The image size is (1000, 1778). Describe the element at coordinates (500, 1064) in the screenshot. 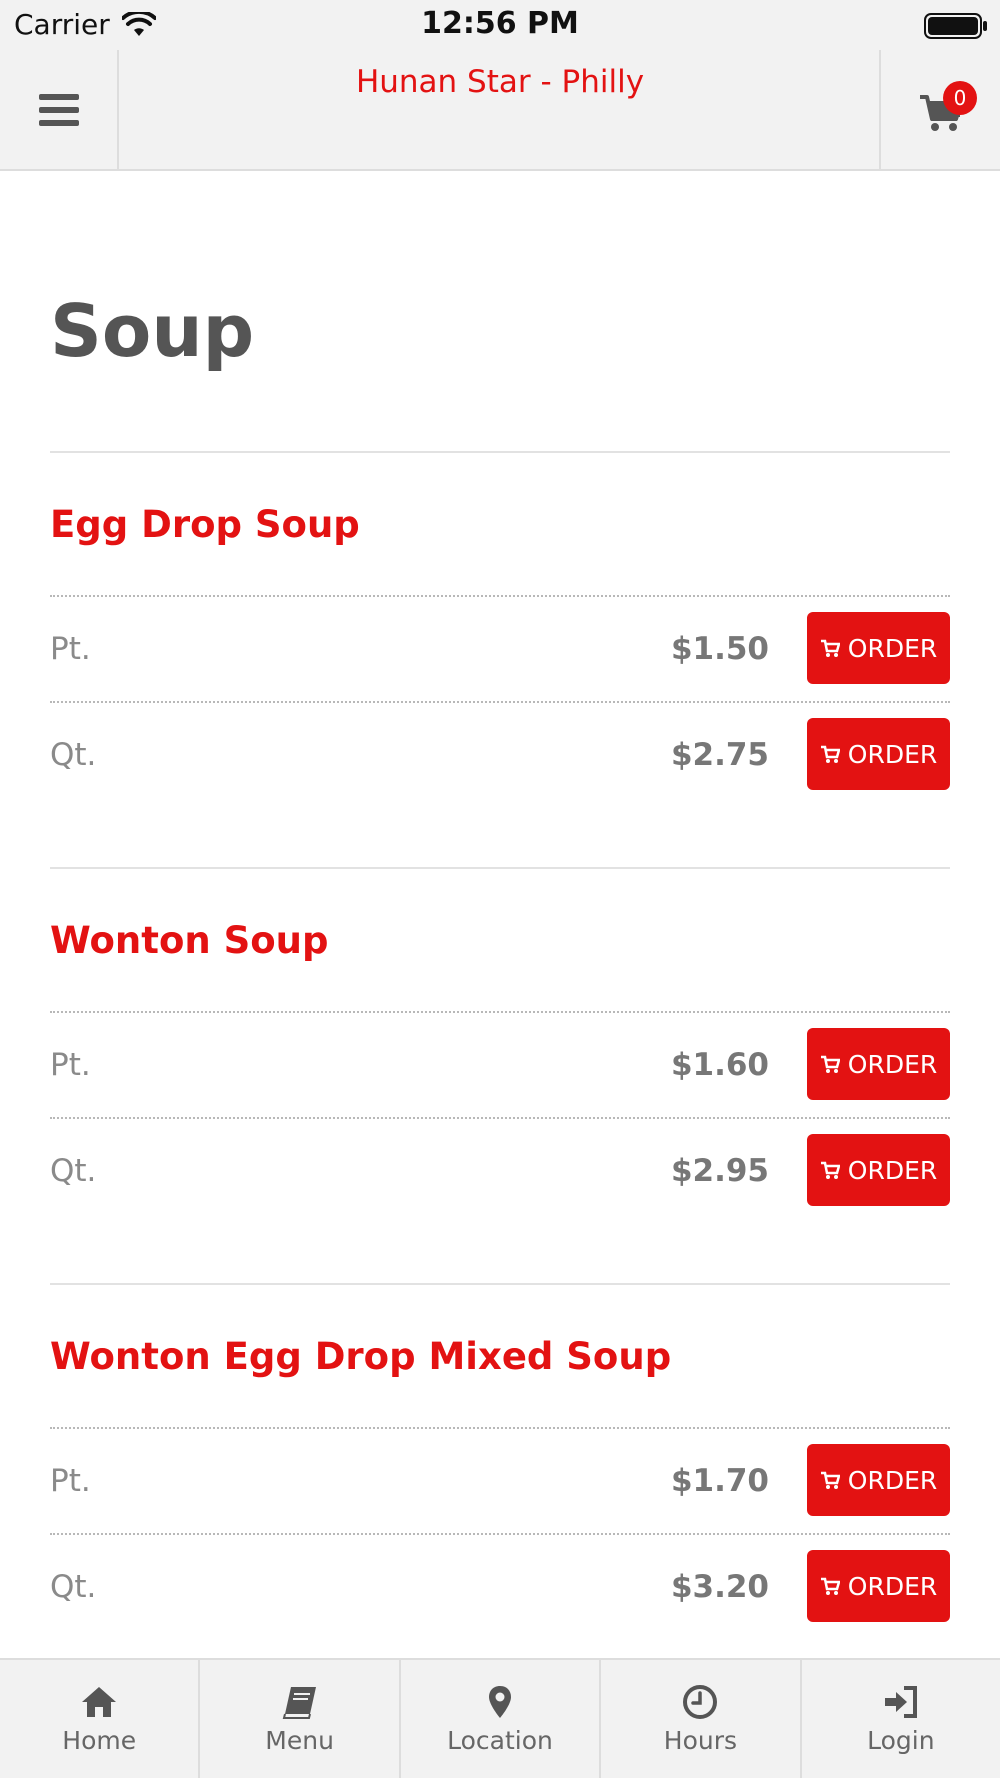

I see `price-row: Pt. $1.60 ORDER` at that location.